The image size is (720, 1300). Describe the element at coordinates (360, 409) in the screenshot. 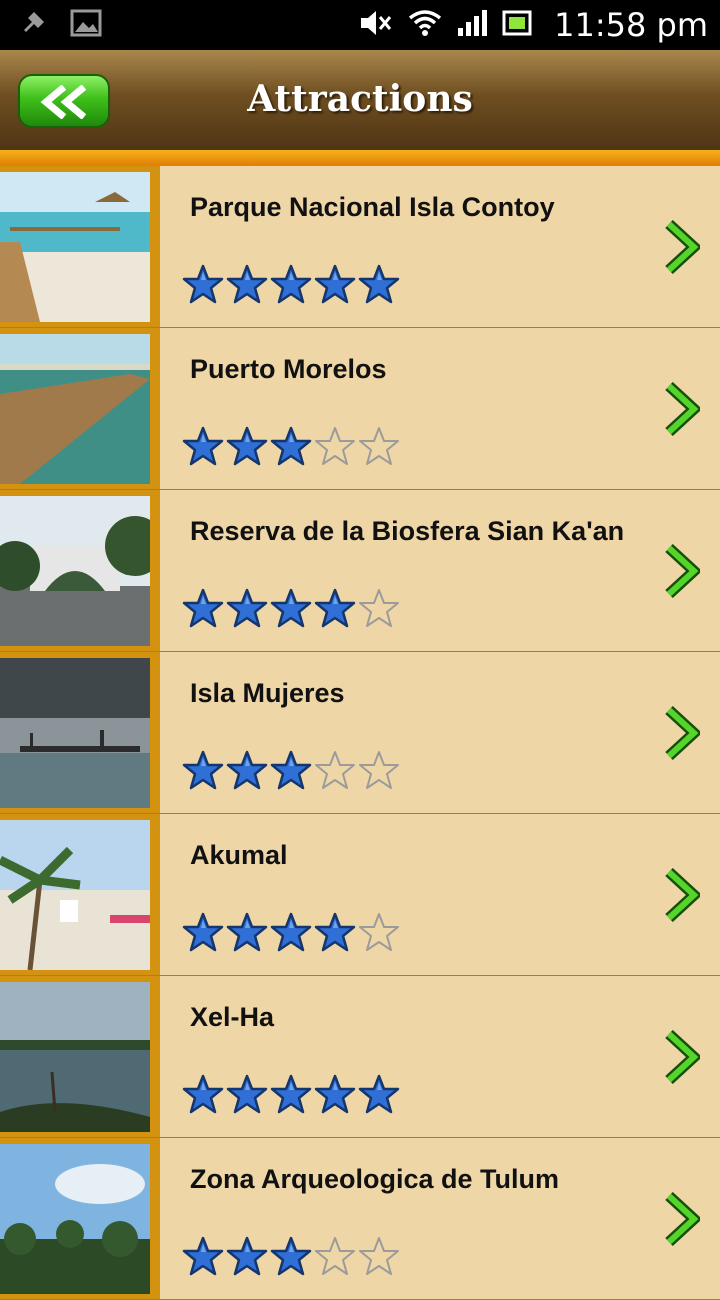

I see `attraction-row: Puerto Morelos` at that location.